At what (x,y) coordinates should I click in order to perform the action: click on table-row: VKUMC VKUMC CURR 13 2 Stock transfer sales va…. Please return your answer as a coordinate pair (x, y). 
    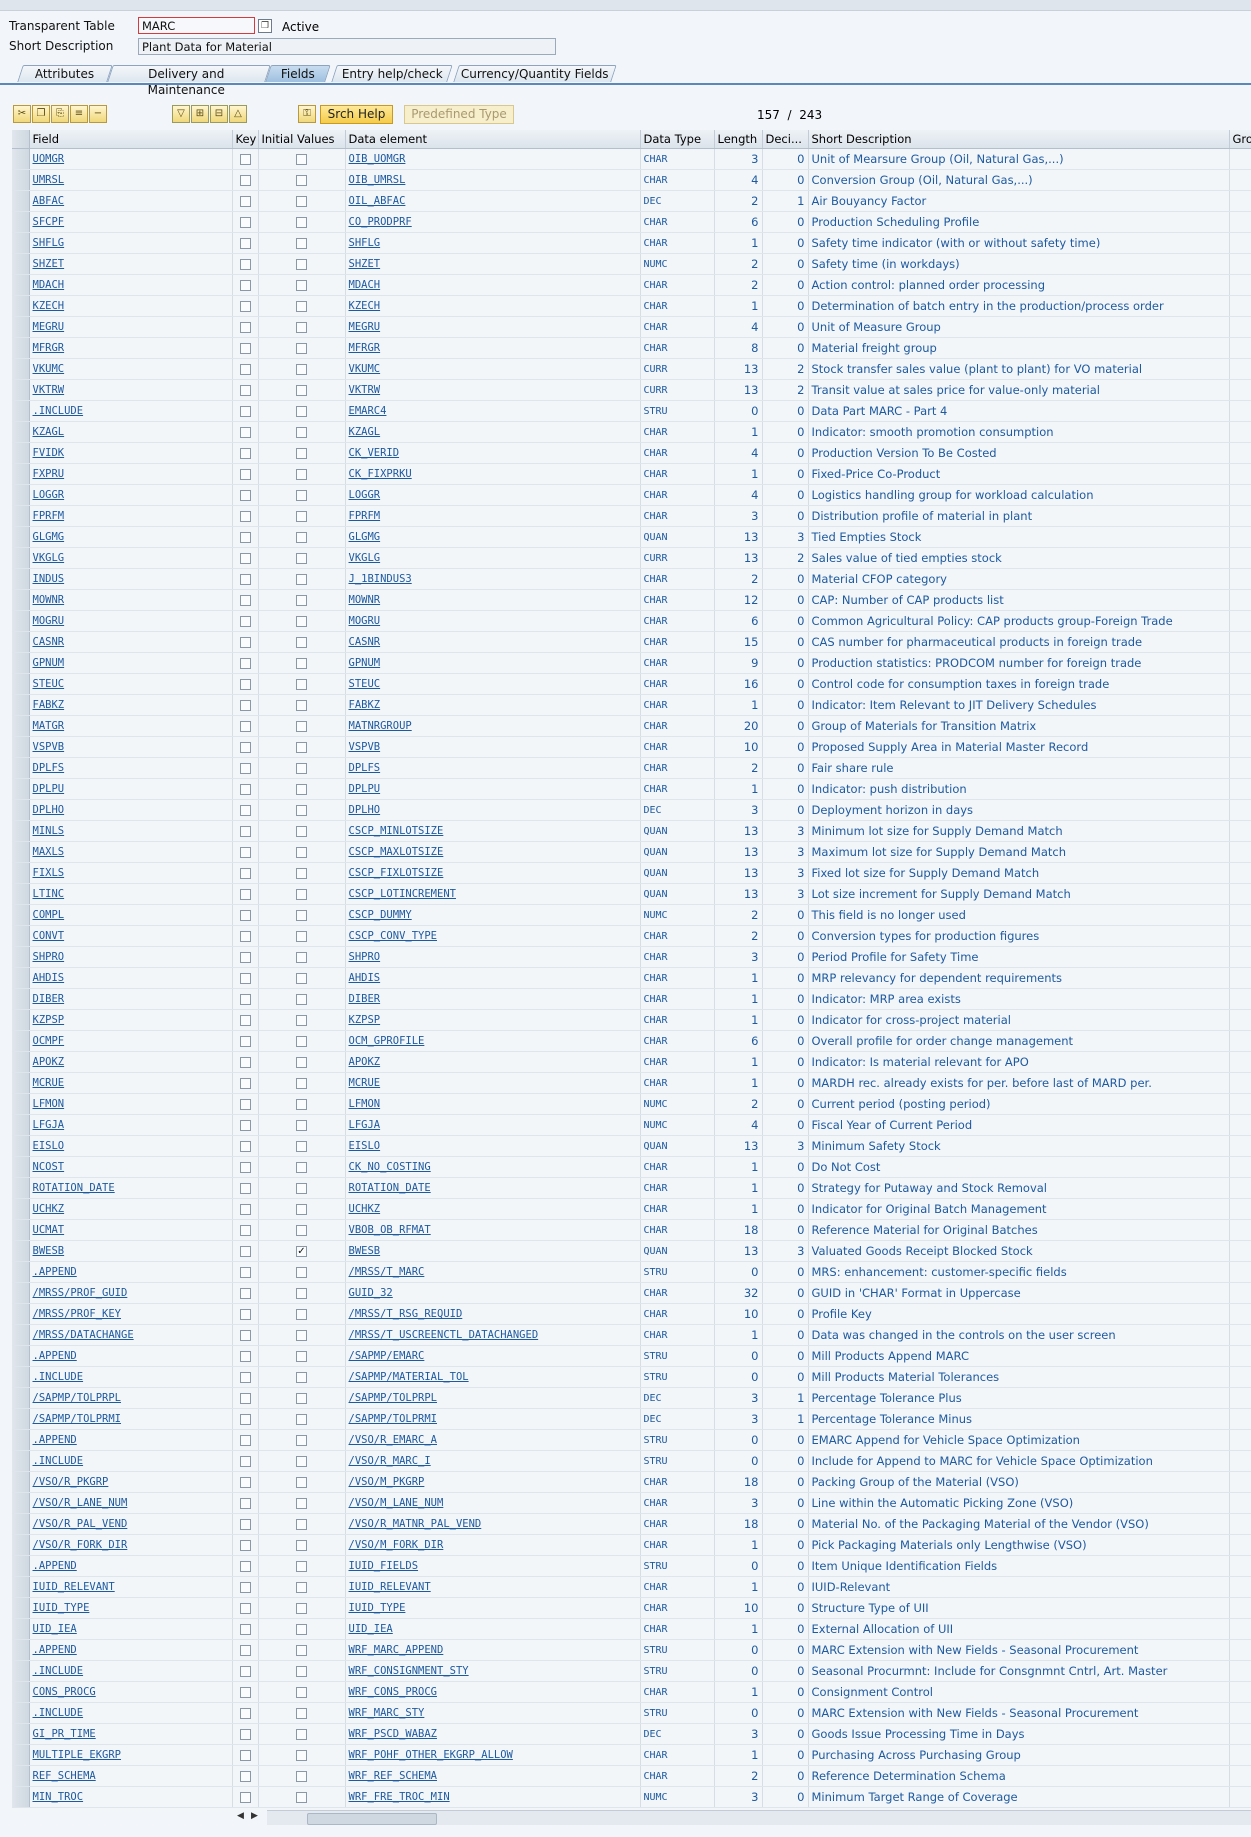
    Looking at the image, I should click on (631, 369).